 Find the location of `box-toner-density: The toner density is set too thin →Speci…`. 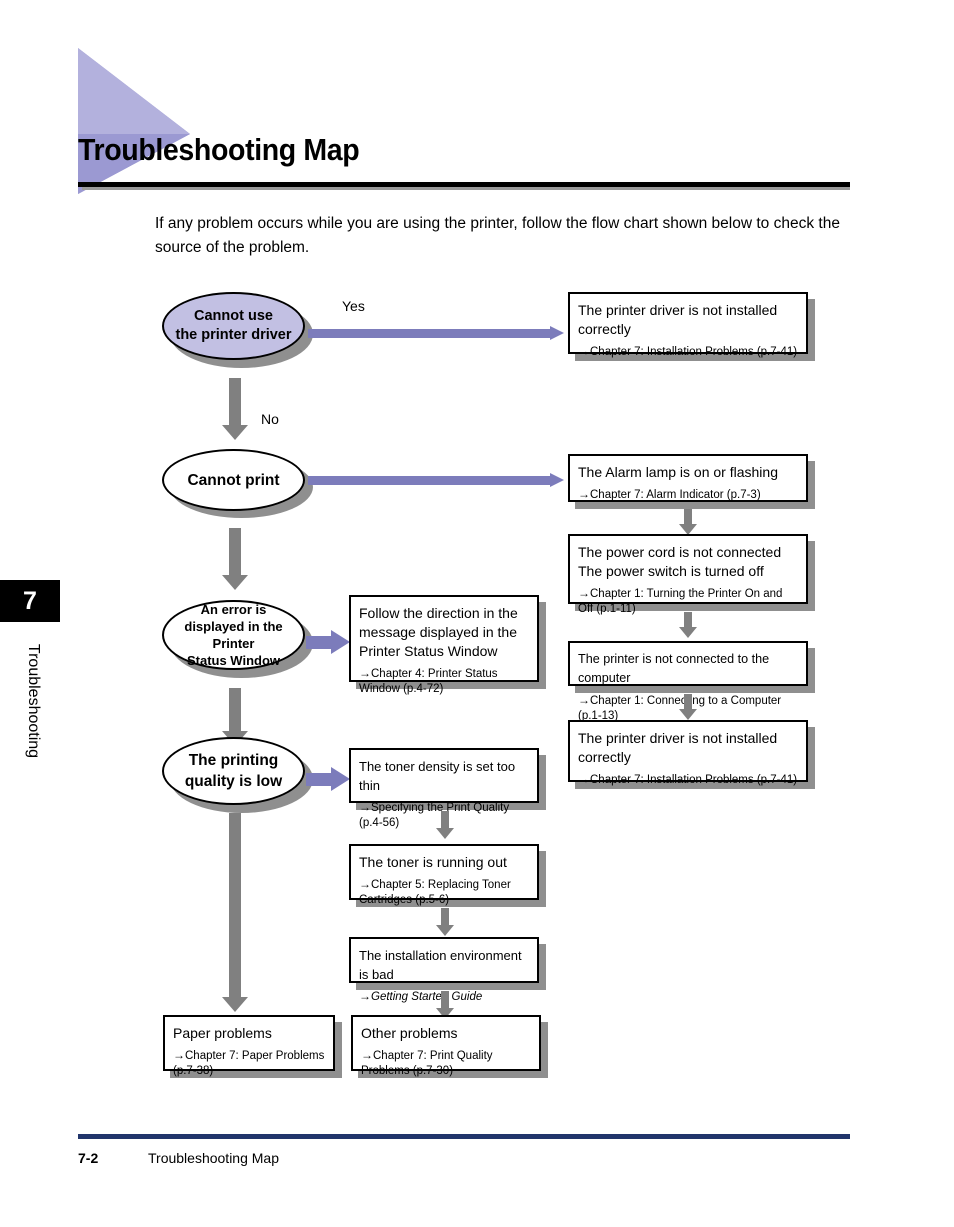

box-toner-density: The toner density is set too thin →Speci… is located at coordinates (444, 788).